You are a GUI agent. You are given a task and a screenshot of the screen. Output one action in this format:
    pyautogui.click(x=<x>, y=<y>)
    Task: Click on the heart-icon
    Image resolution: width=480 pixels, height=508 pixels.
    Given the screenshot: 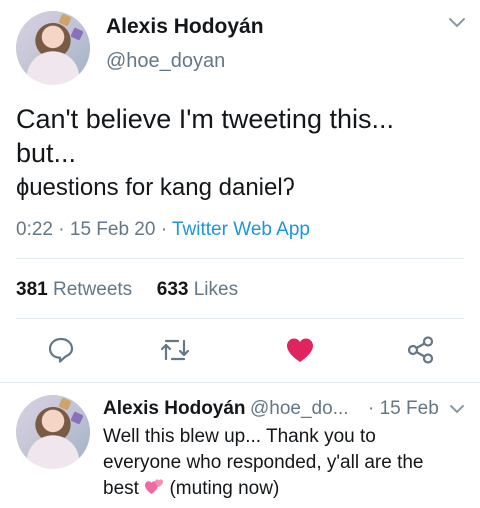 What is the action you would take?
    pyautogui.click(x=300, y=350)
    